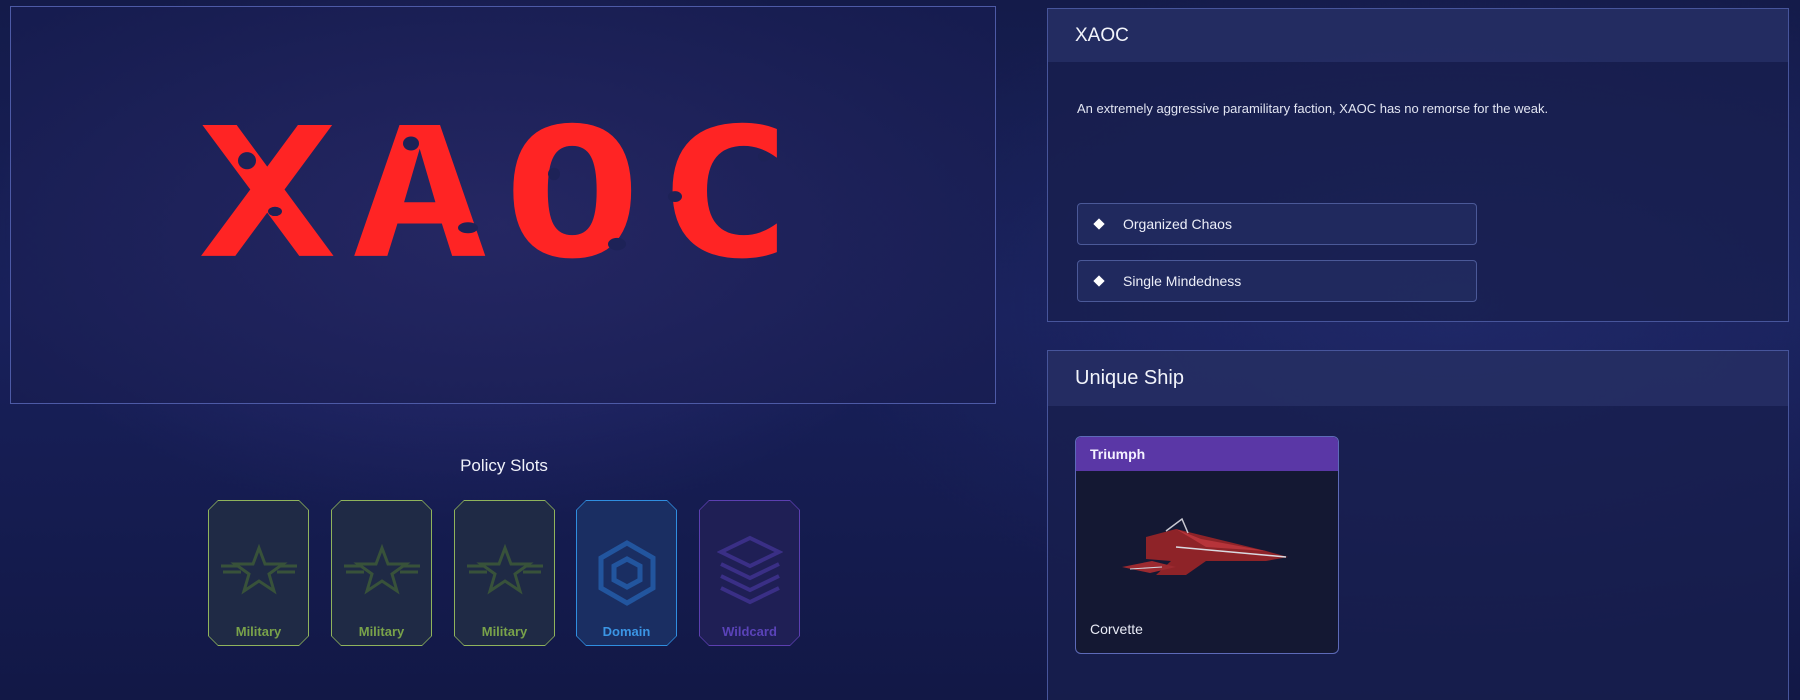  I want to click on faction-logo: XAOC, so click(503, 194).